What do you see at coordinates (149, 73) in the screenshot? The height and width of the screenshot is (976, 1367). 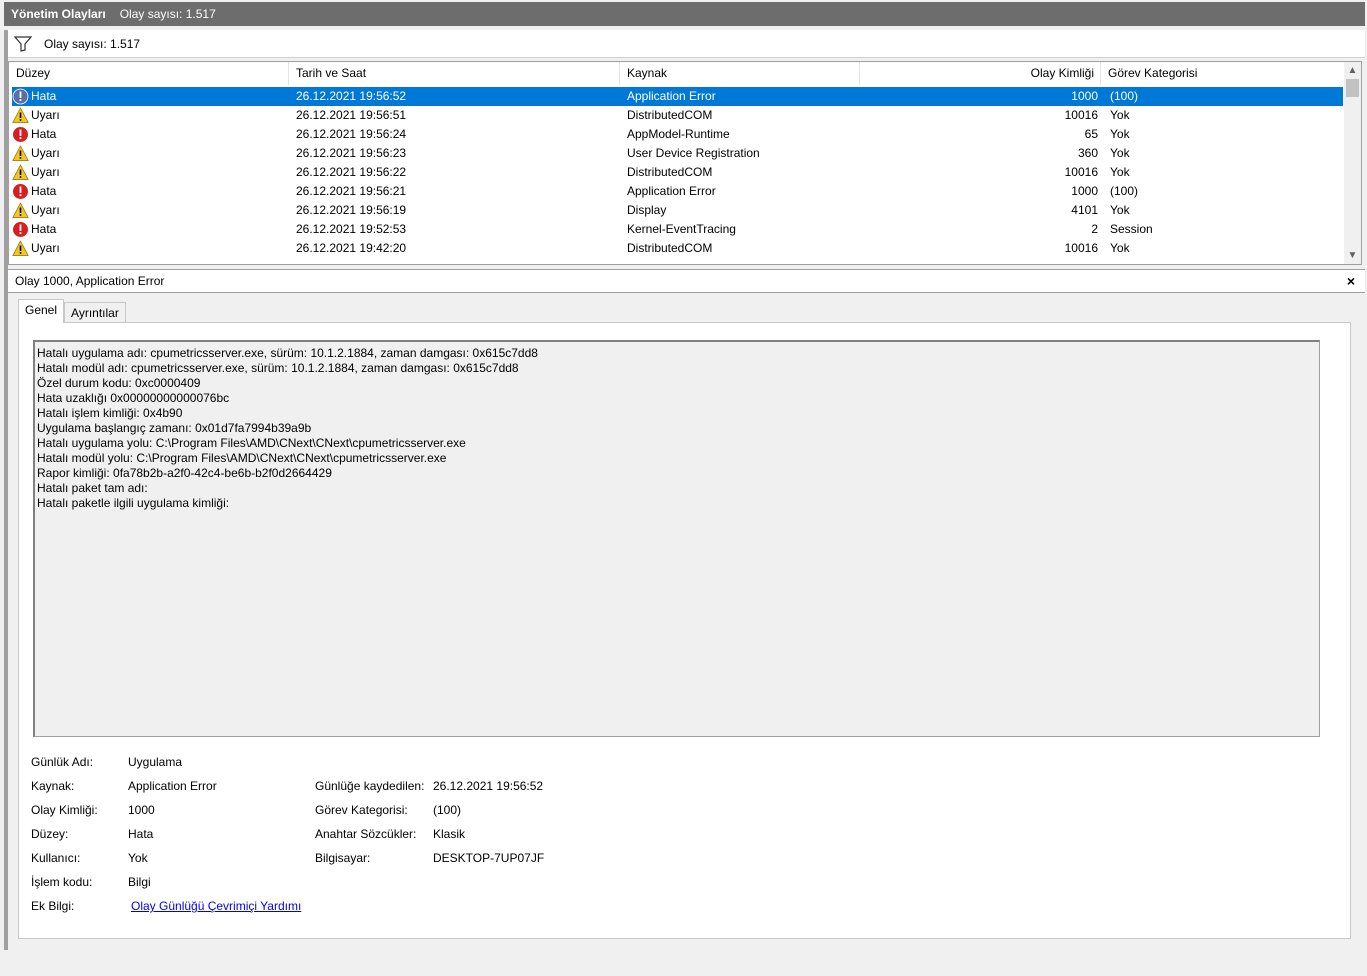 I see `col-level: Düzey` at bounding box center [149, 73].